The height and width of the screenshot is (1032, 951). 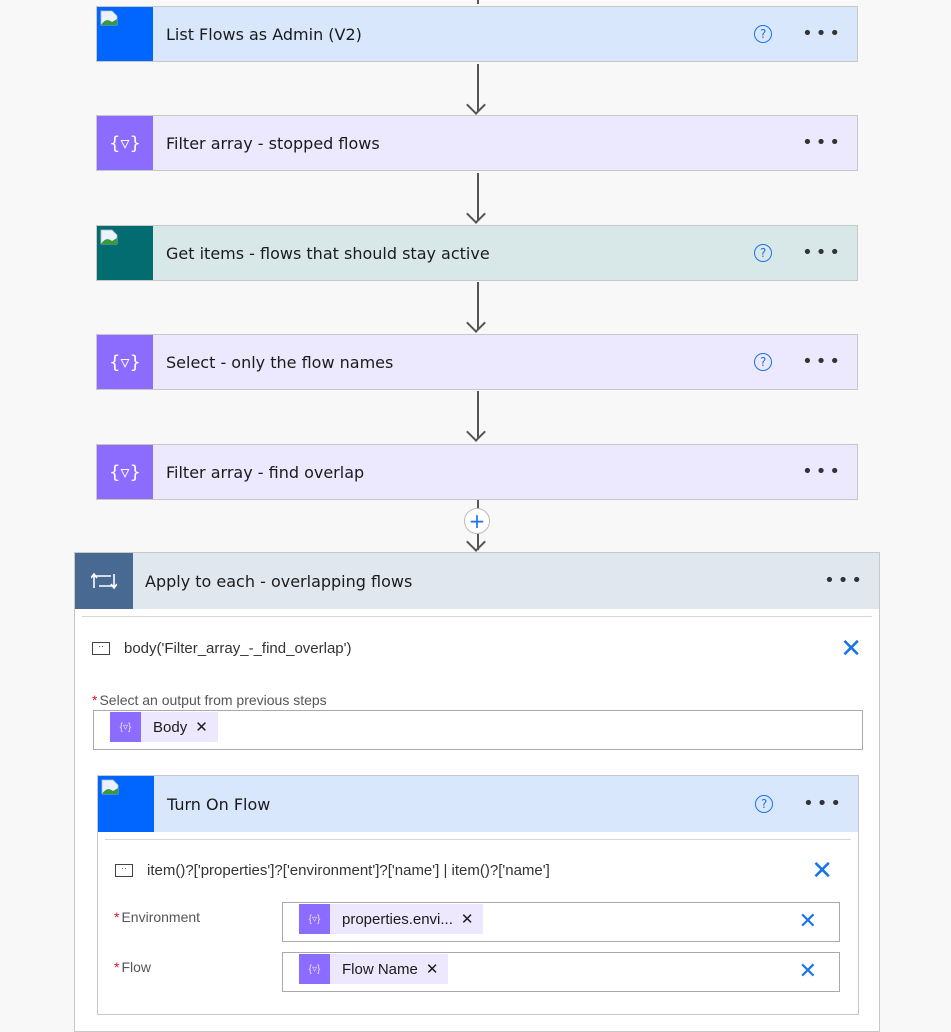 What do you see at coordinates (209, 700) in the screenshot?
I see `output-label: * Select an output from previous steps` at bounding box center [209, 700].